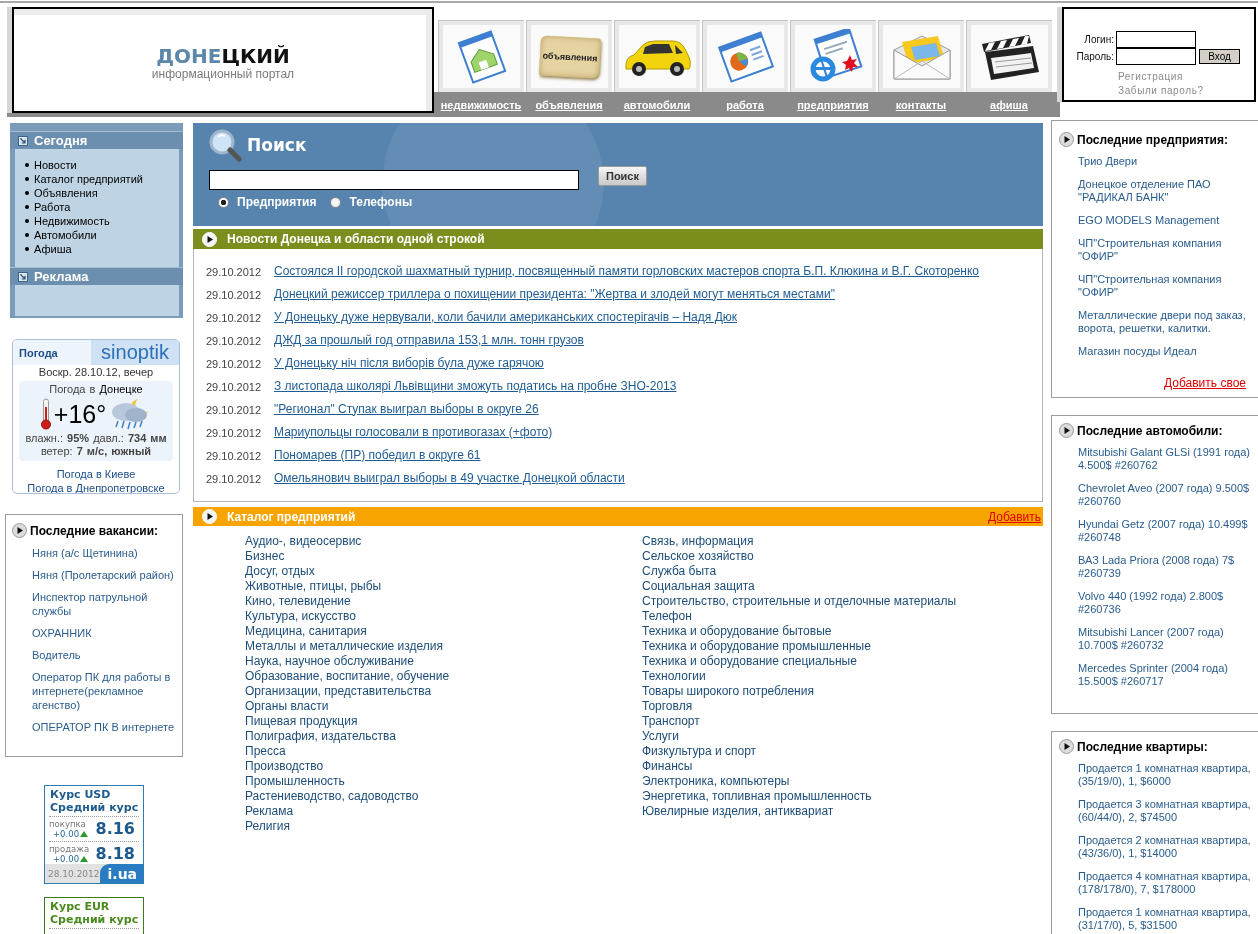 Image resolution: width=1258 pixels, height=934 pixels. What do you see at coordinates (1168, 675) in the screenshot?
I see `car-listing-link: Mercedes Sprinter (2004 года) 15.500$ #260717` at bounding box center [1168, 675].